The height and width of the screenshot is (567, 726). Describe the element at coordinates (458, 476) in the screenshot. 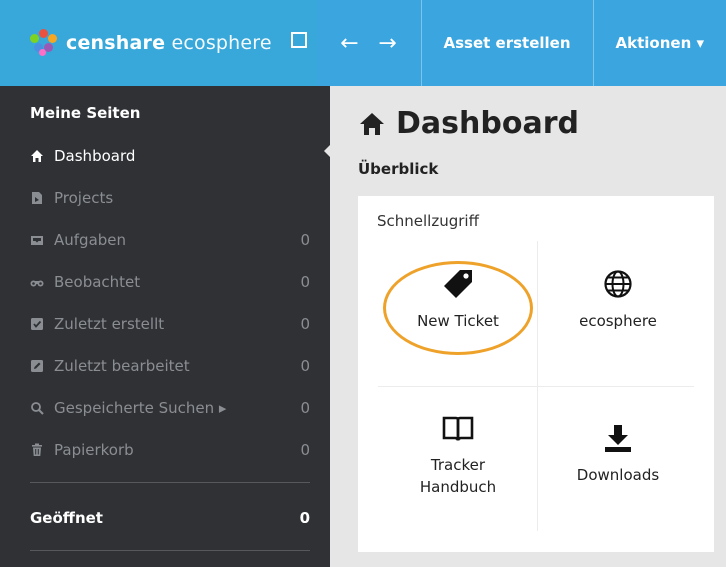

I see `tile-label: Tracker Handbuch` at that location.